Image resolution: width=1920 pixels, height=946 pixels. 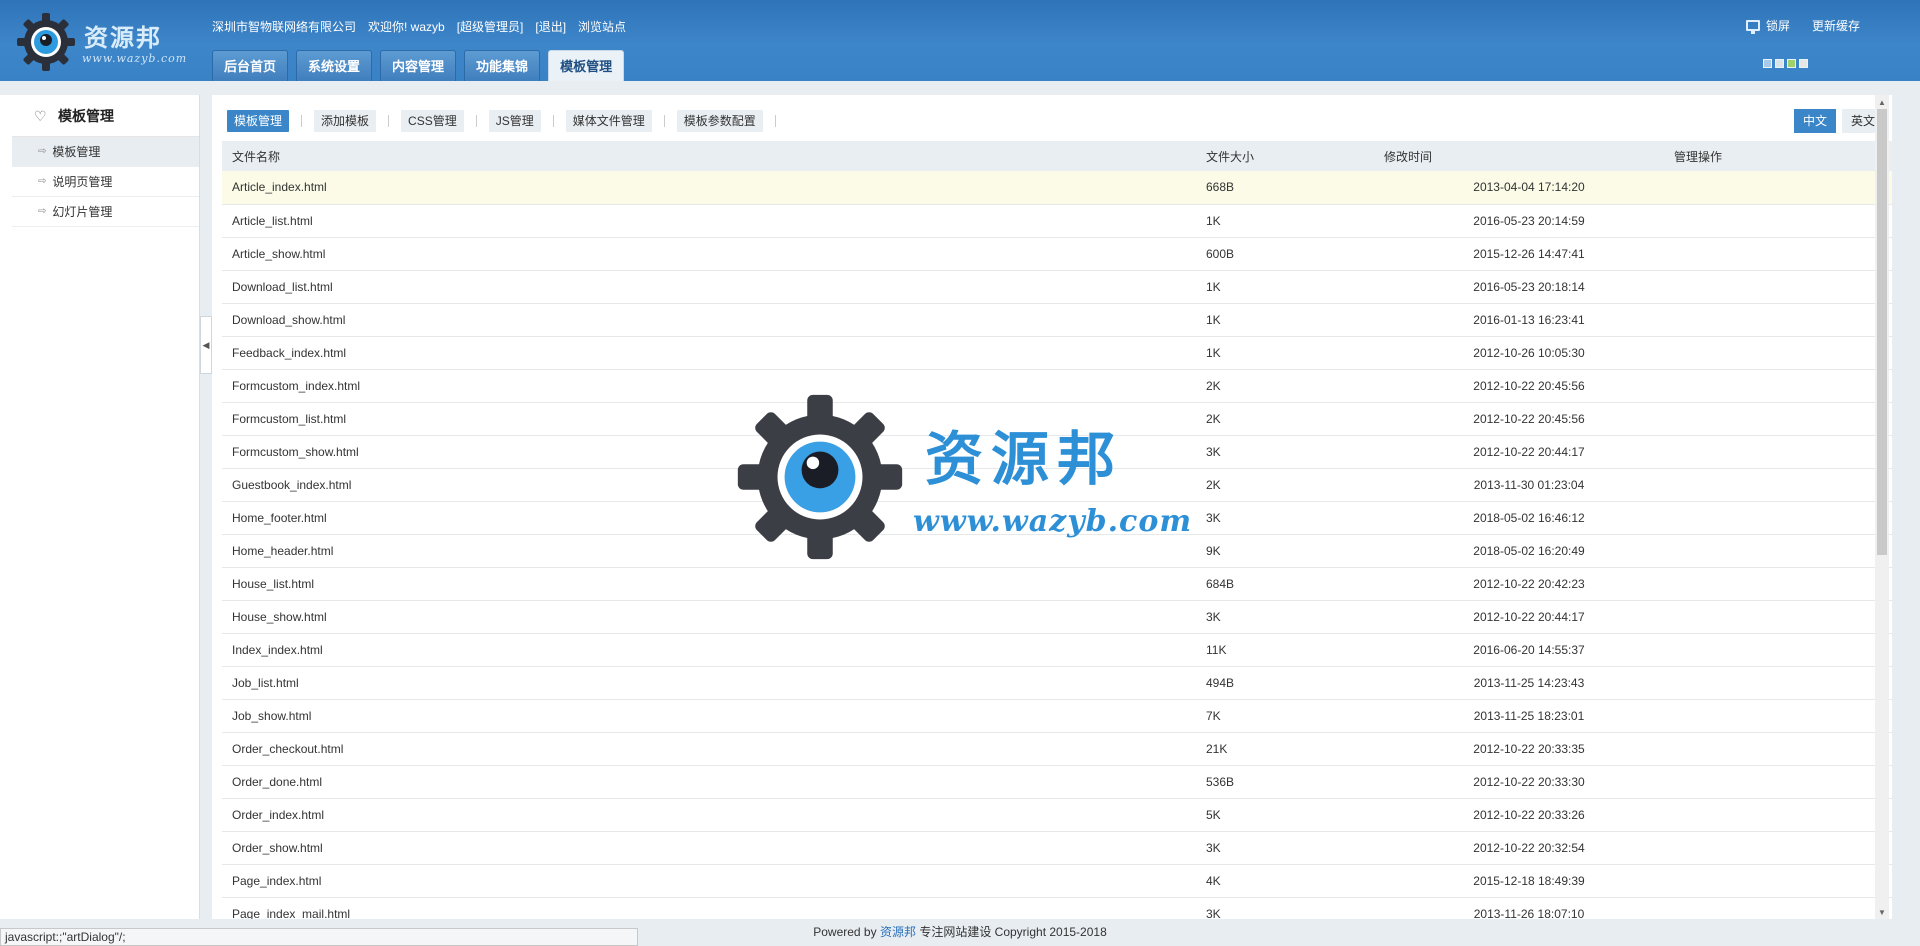 I want to click on sidebar-item-label: 模板管理, so click(x=76, y=151).